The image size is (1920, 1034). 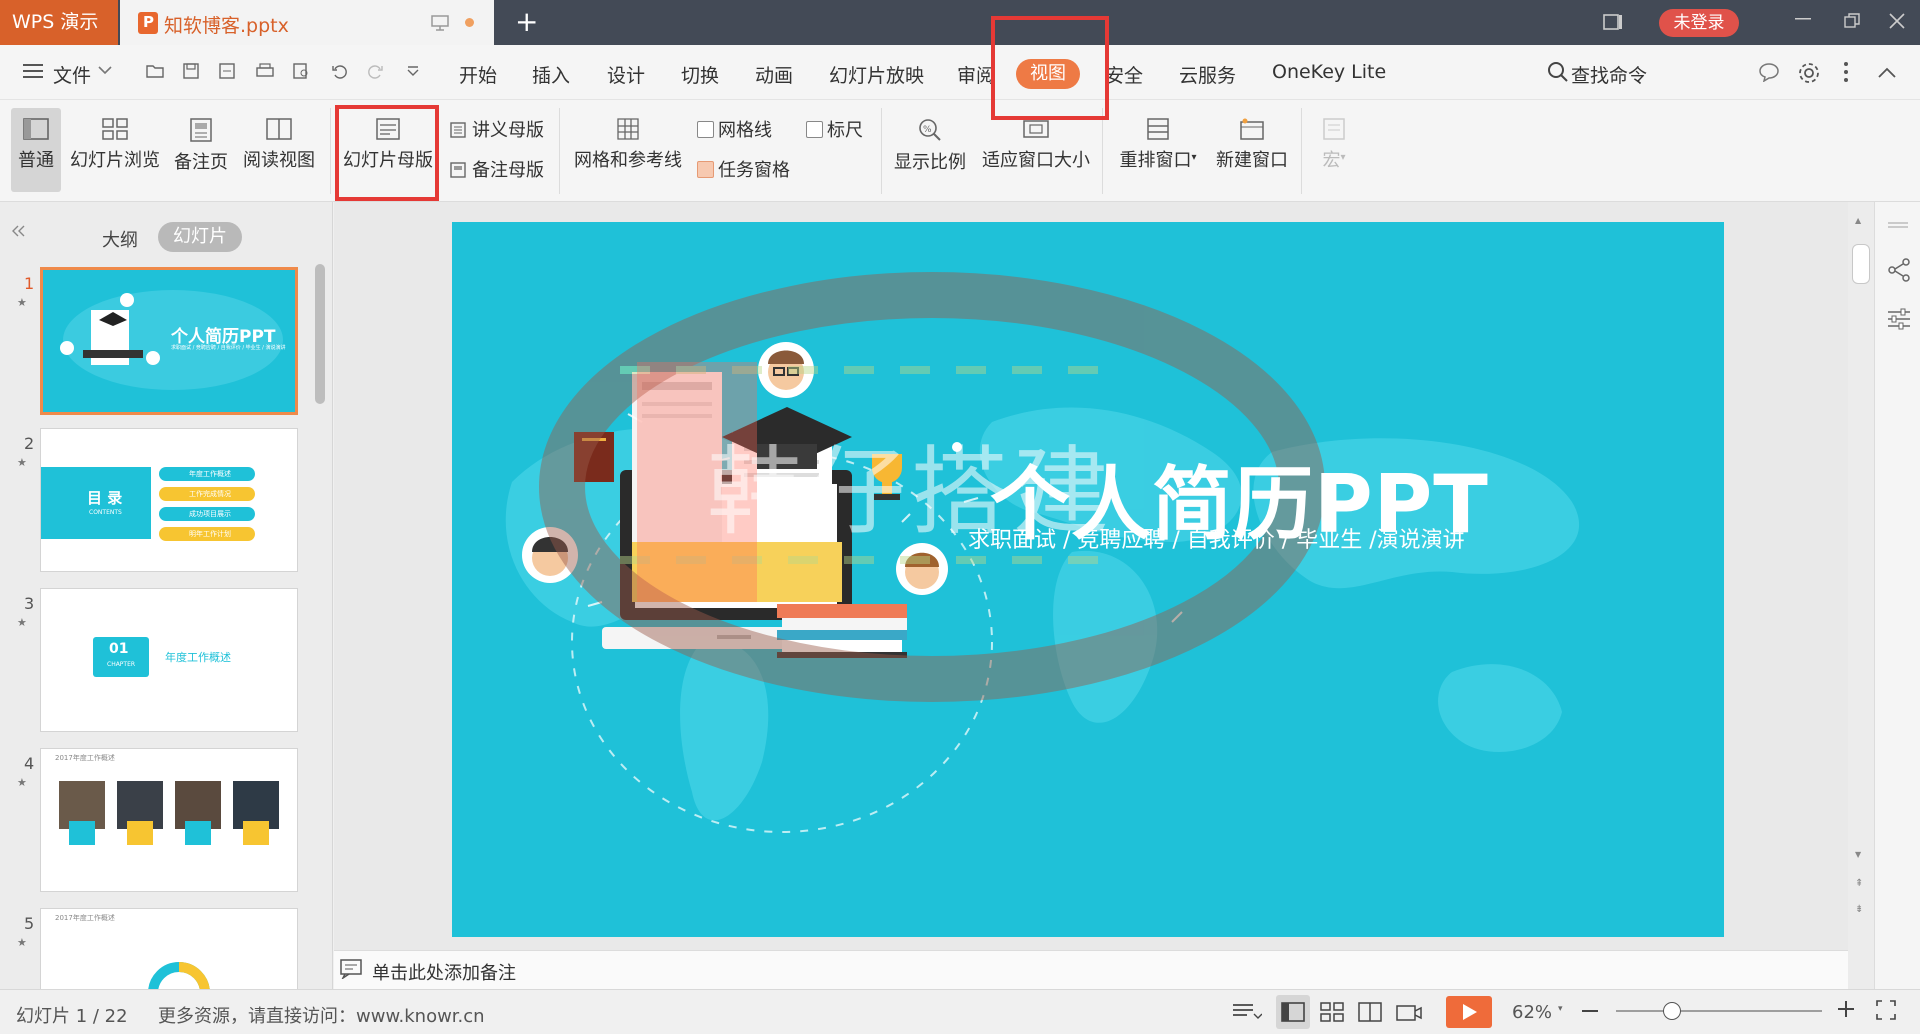 I want to click on notes-master-button: 备注母版, so click(x=497, y=169).